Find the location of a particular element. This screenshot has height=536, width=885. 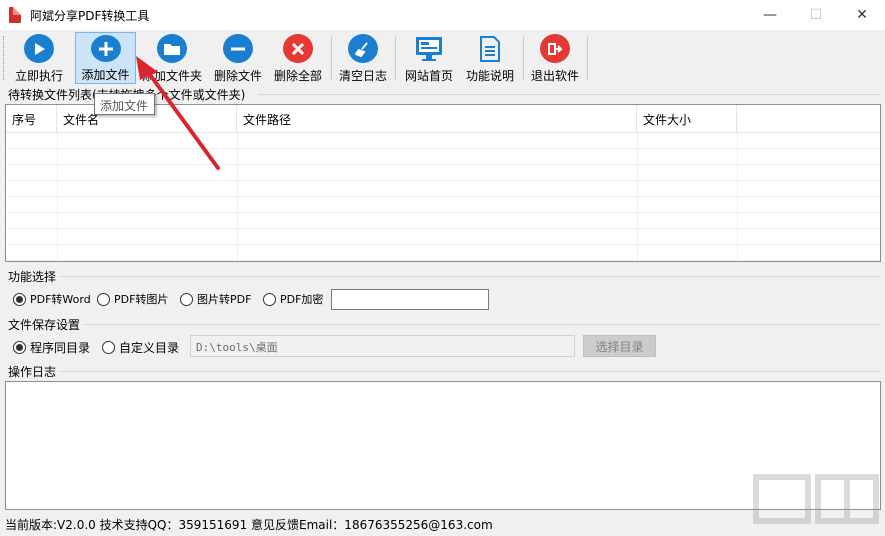

radio-label: 自定义目录 is located at coordinates (149, 348).